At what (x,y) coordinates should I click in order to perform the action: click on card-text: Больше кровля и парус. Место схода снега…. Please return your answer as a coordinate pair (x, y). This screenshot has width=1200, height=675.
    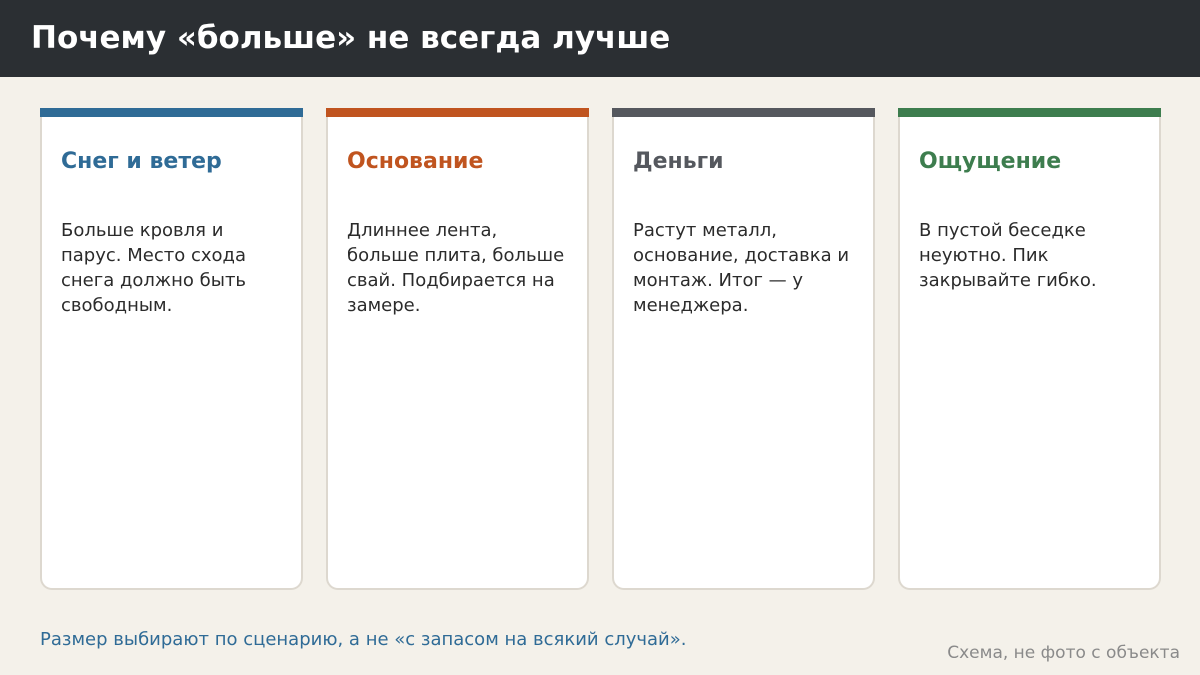
    Looking at the image, I should click on (154, 268).